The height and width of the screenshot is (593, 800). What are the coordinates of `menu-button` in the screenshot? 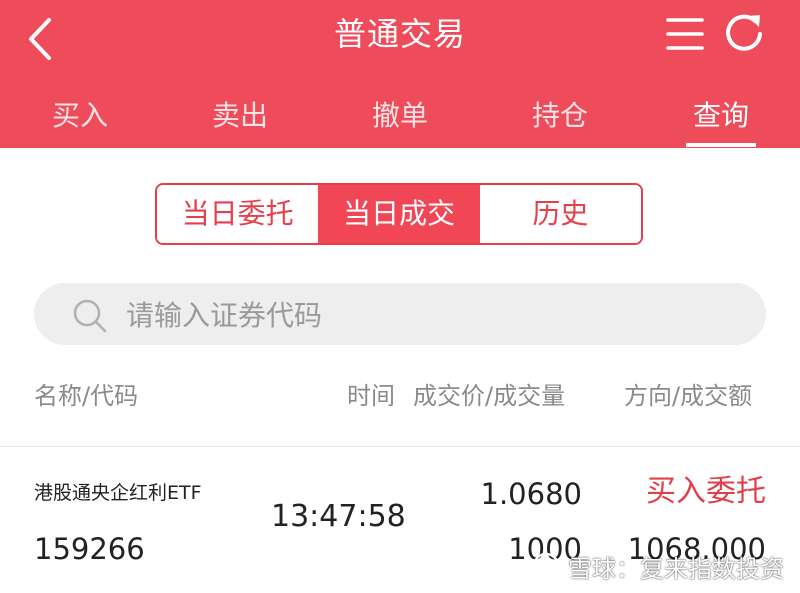 It's located at (685, 34).